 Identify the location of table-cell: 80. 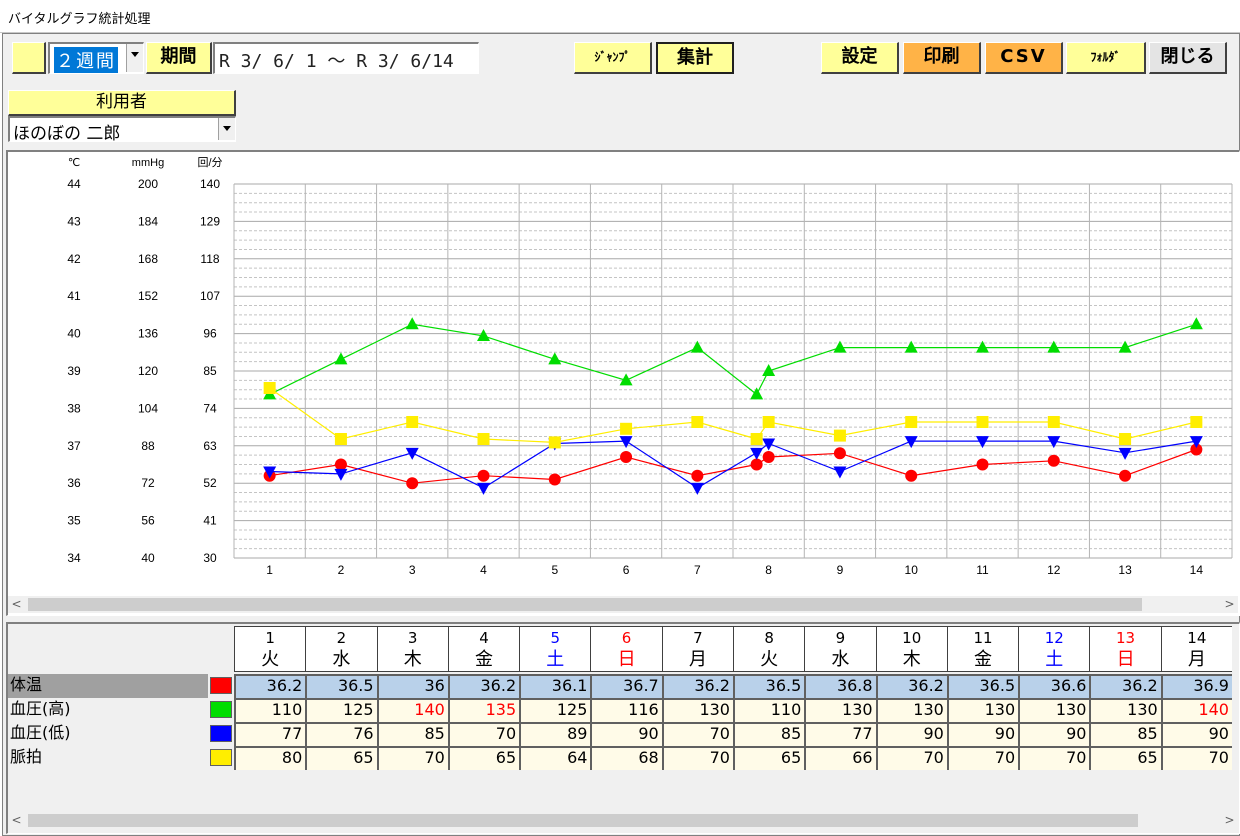
(270, 758).